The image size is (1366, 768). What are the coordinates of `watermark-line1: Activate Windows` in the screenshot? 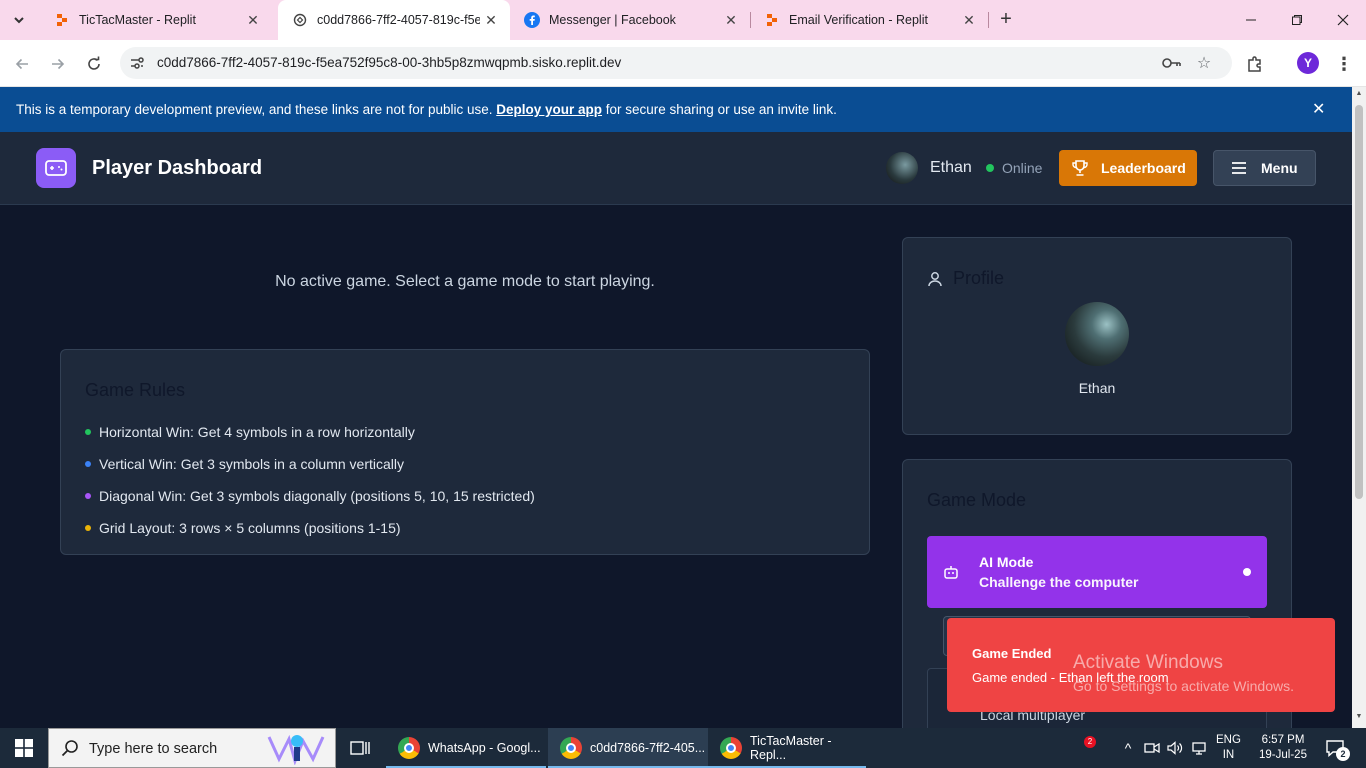 It's located at (1148, 662).